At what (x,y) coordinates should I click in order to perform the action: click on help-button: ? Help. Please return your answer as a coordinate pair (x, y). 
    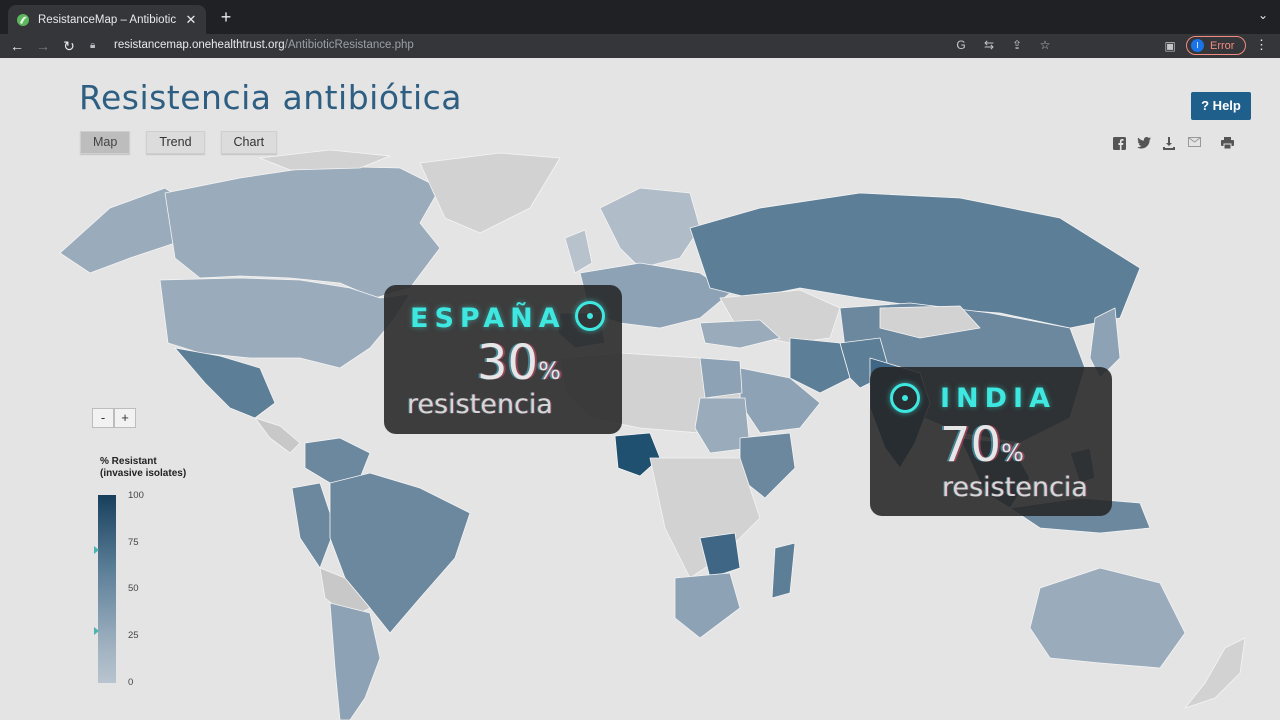
    Looking at the image, I should click on (1221, 106).